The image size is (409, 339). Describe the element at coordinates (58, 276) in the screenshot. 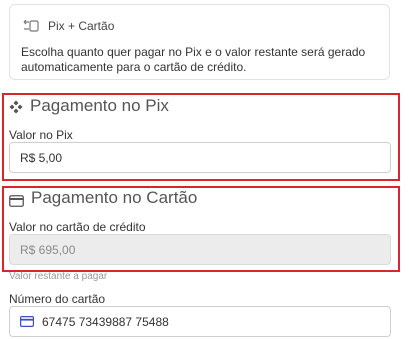

I see `remaining-helper-text: Valor restante a pagar` at that location.